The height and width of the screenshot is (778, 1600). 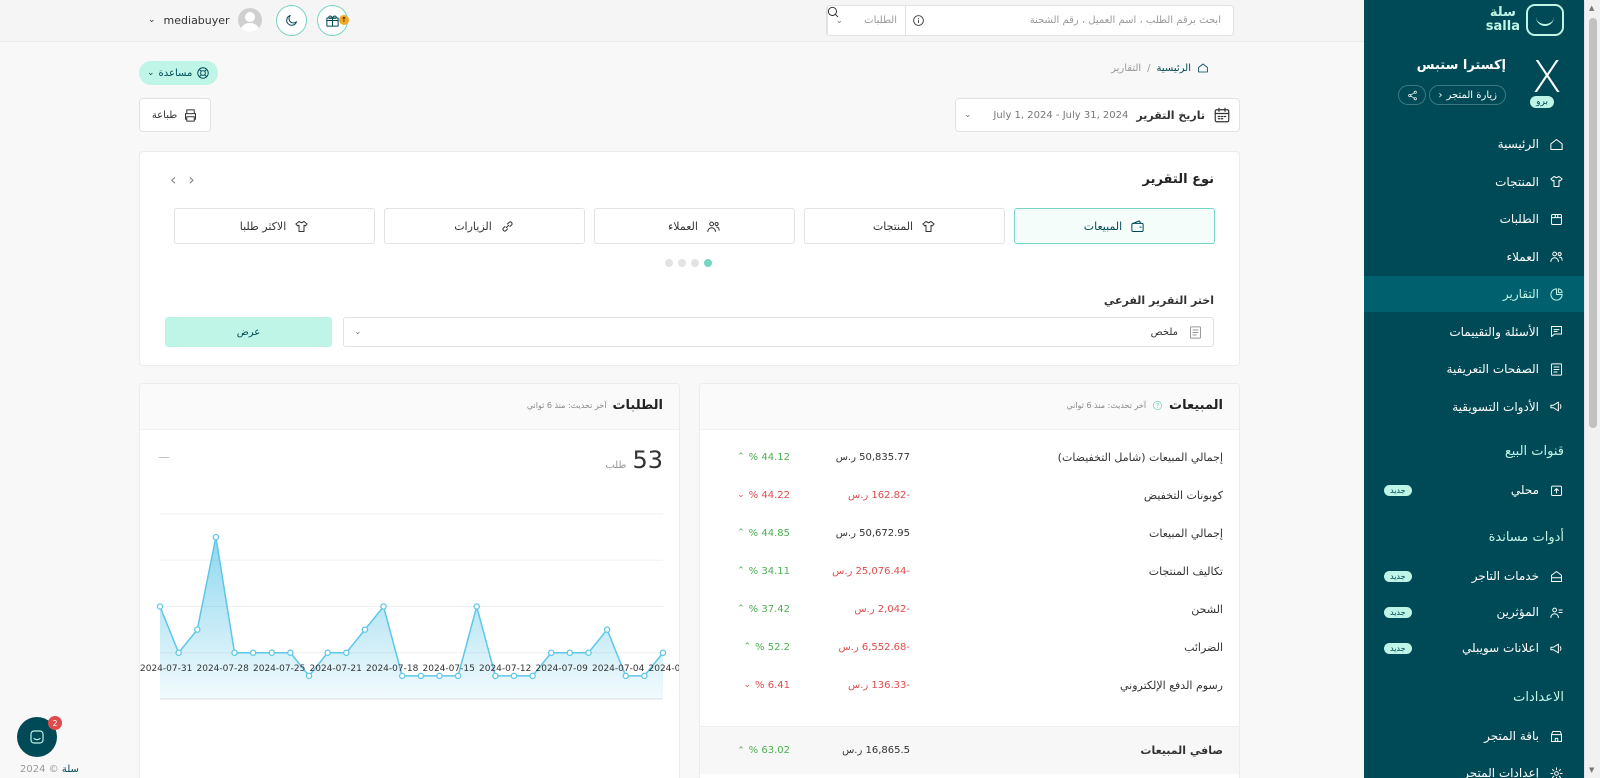 What do you see at coordinates (713, 226) in the screenshot?
I see `users-icon` at bounding box center [713, 226].